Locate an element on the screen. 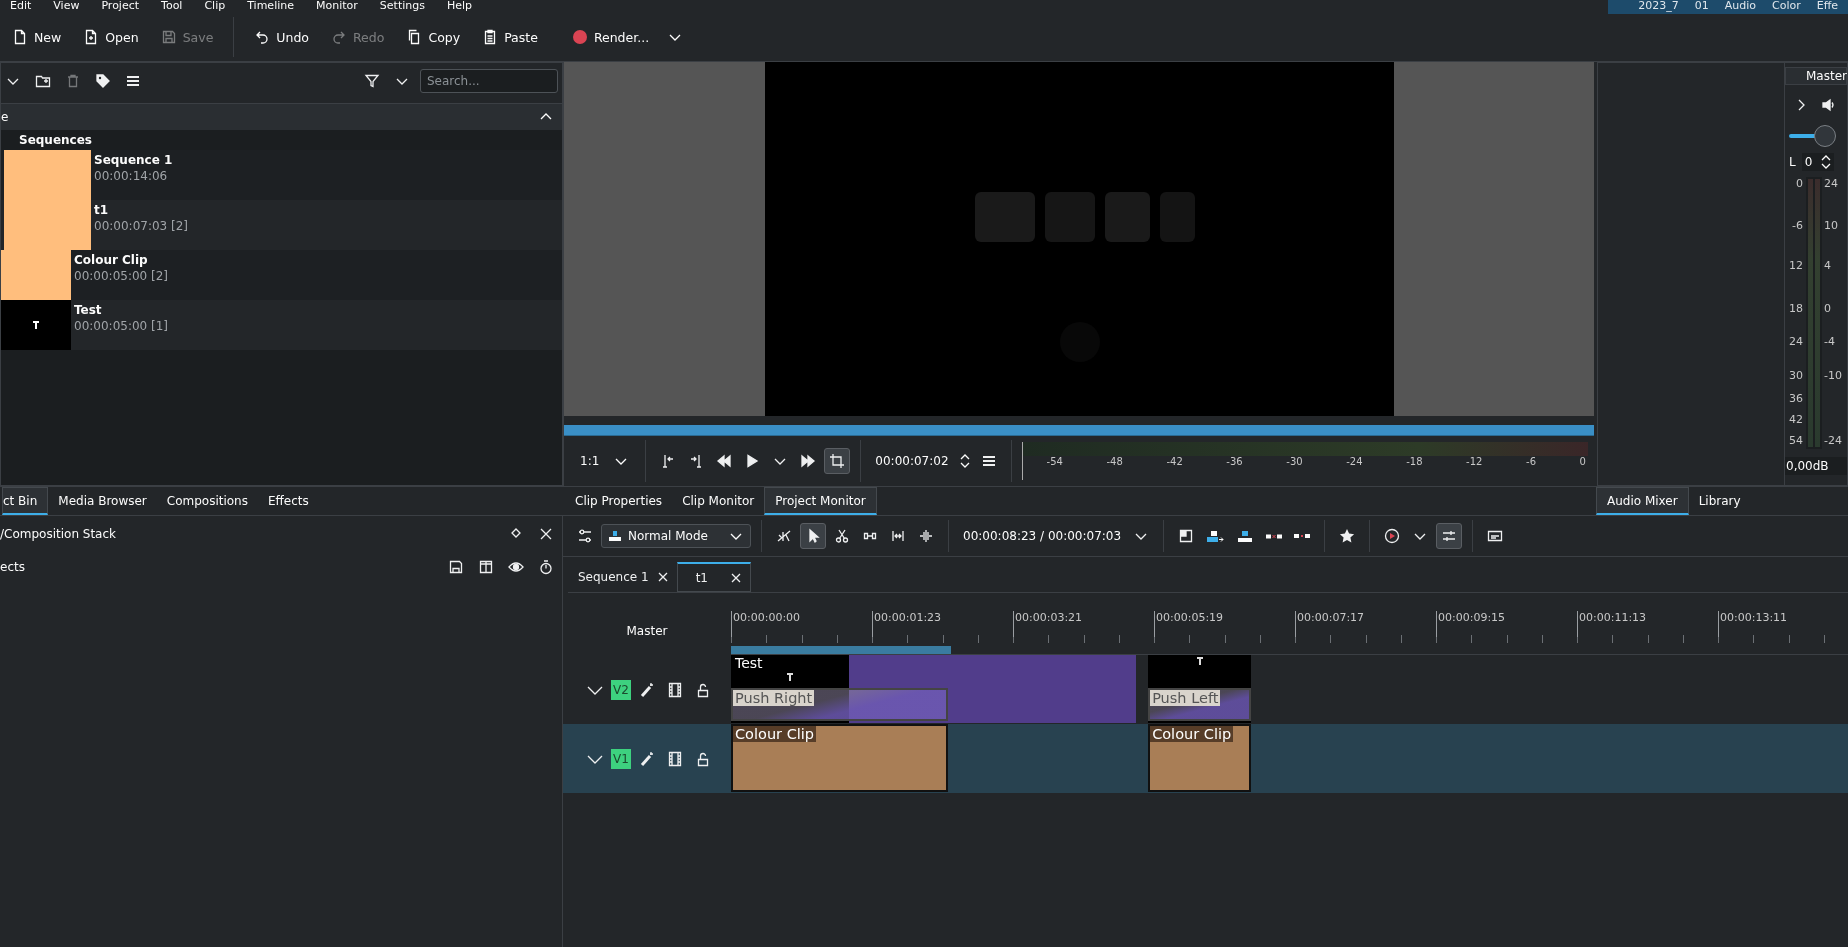 Image resolution: width=1848 pixels, height=947 pixels. panel-tab: Project Monitor is located at coordinates (820, 501).